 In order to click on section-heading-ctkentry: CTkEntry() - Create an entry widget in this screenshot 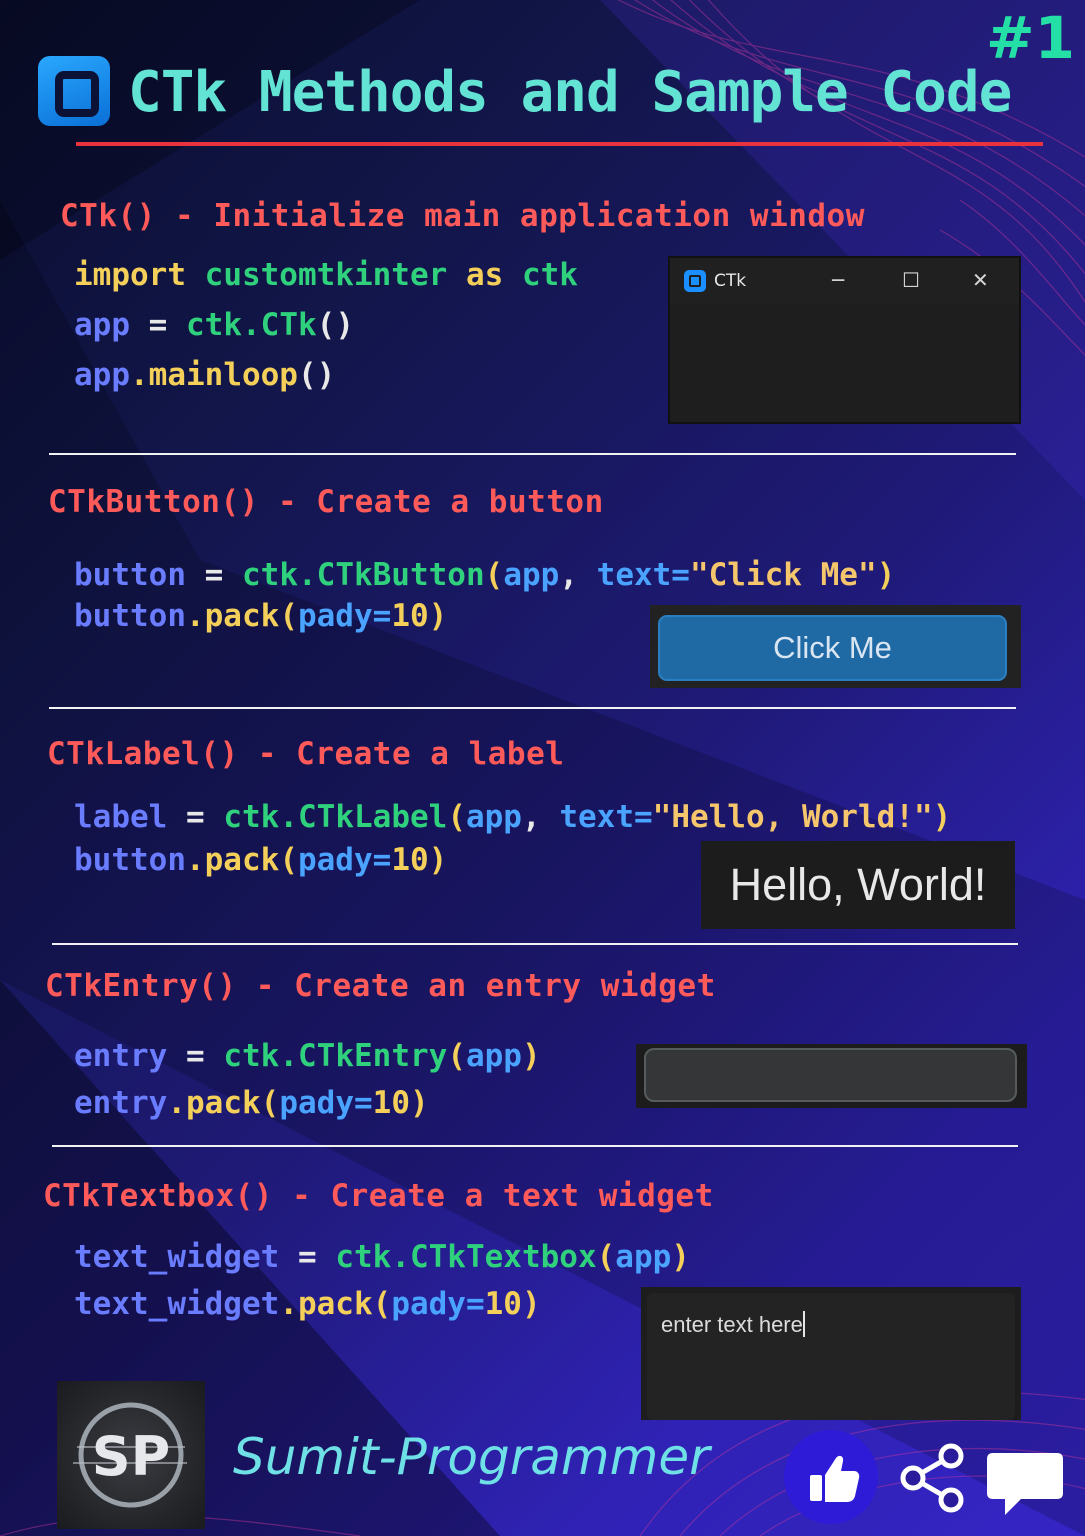, I will do `click(380, 986)`.